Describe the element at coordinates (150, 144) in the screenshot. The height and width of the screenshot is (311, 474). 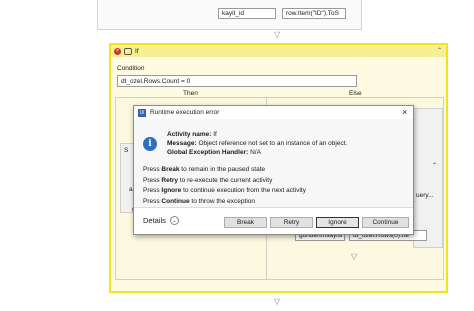
I see `info-icon: i` at that location.